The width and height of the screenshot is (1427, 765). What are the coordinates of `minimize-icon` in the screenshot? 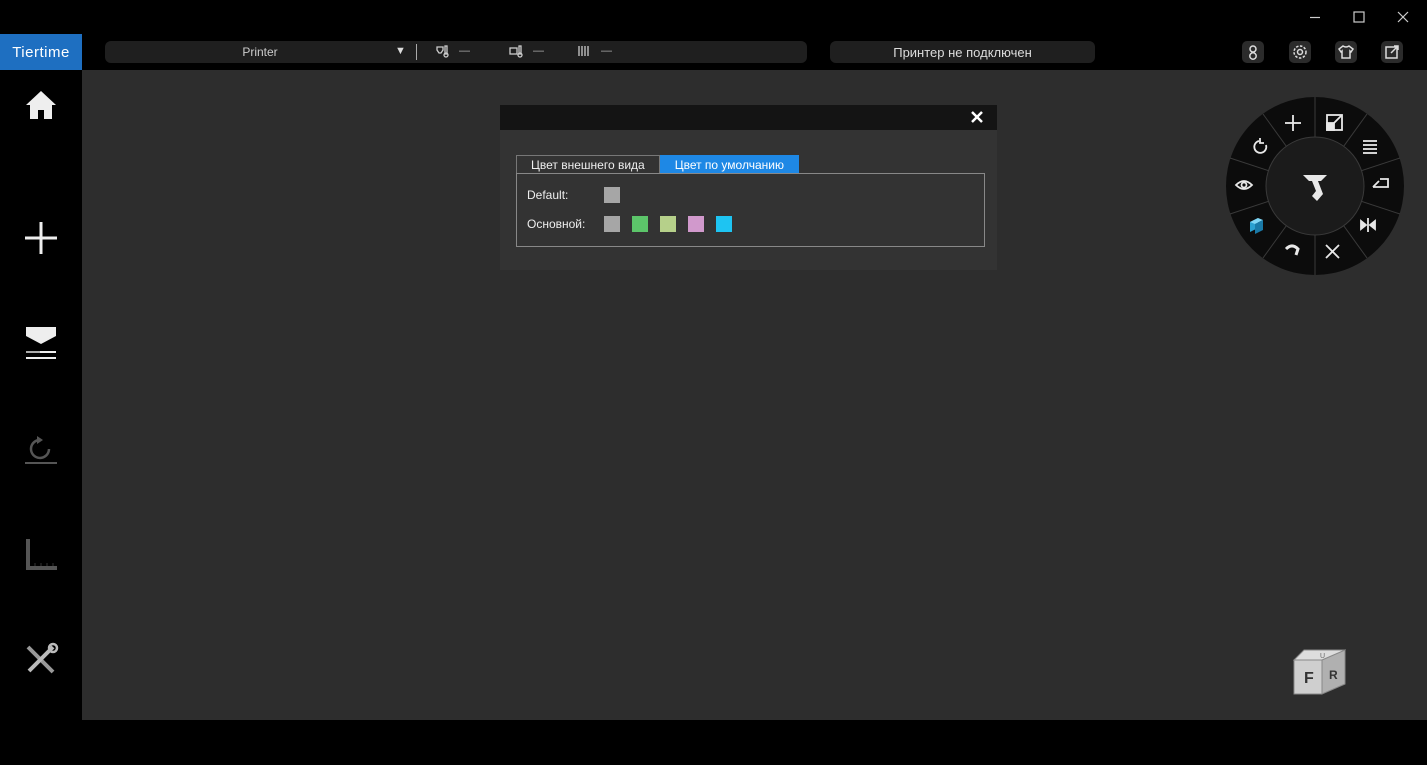 It's located at (1315, 17).